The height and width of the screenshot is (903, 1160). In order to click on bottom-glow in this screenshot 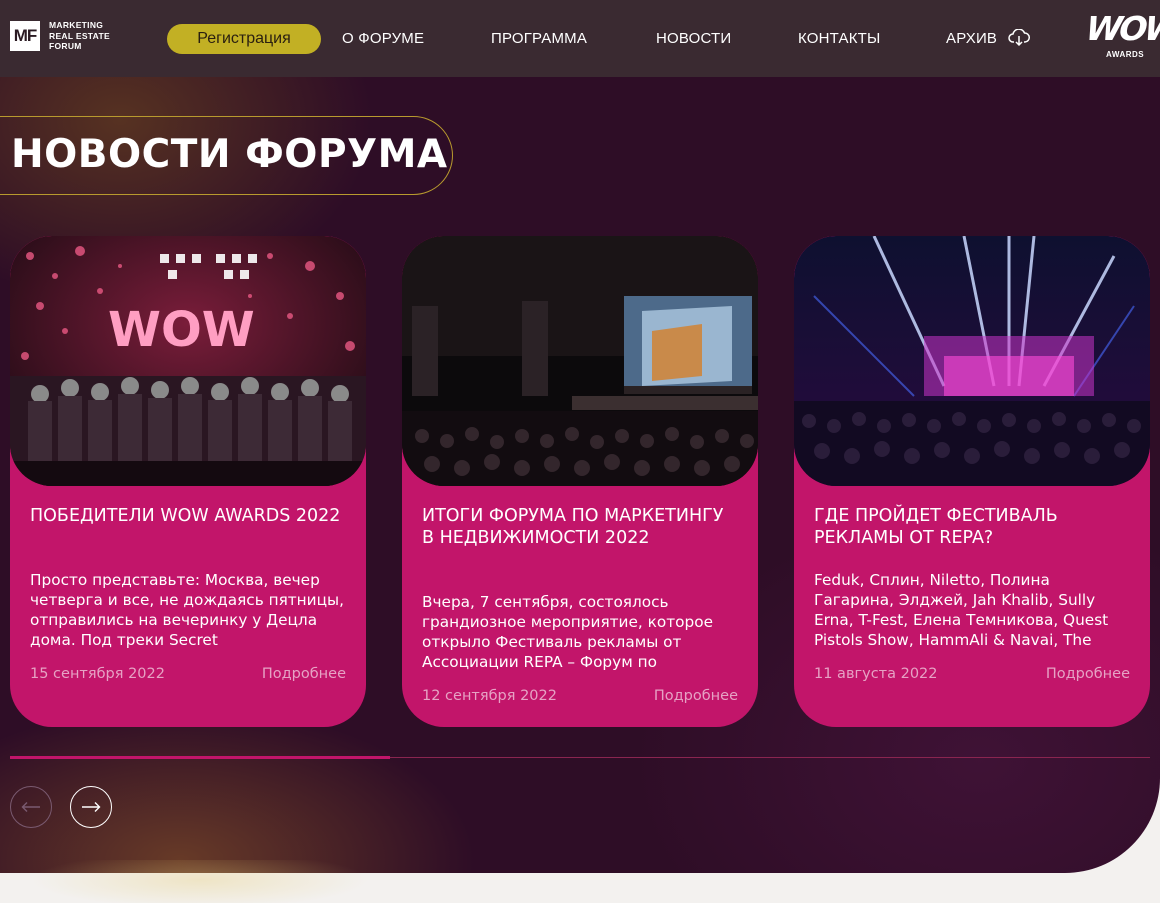, I will do `click(250, 881)`.